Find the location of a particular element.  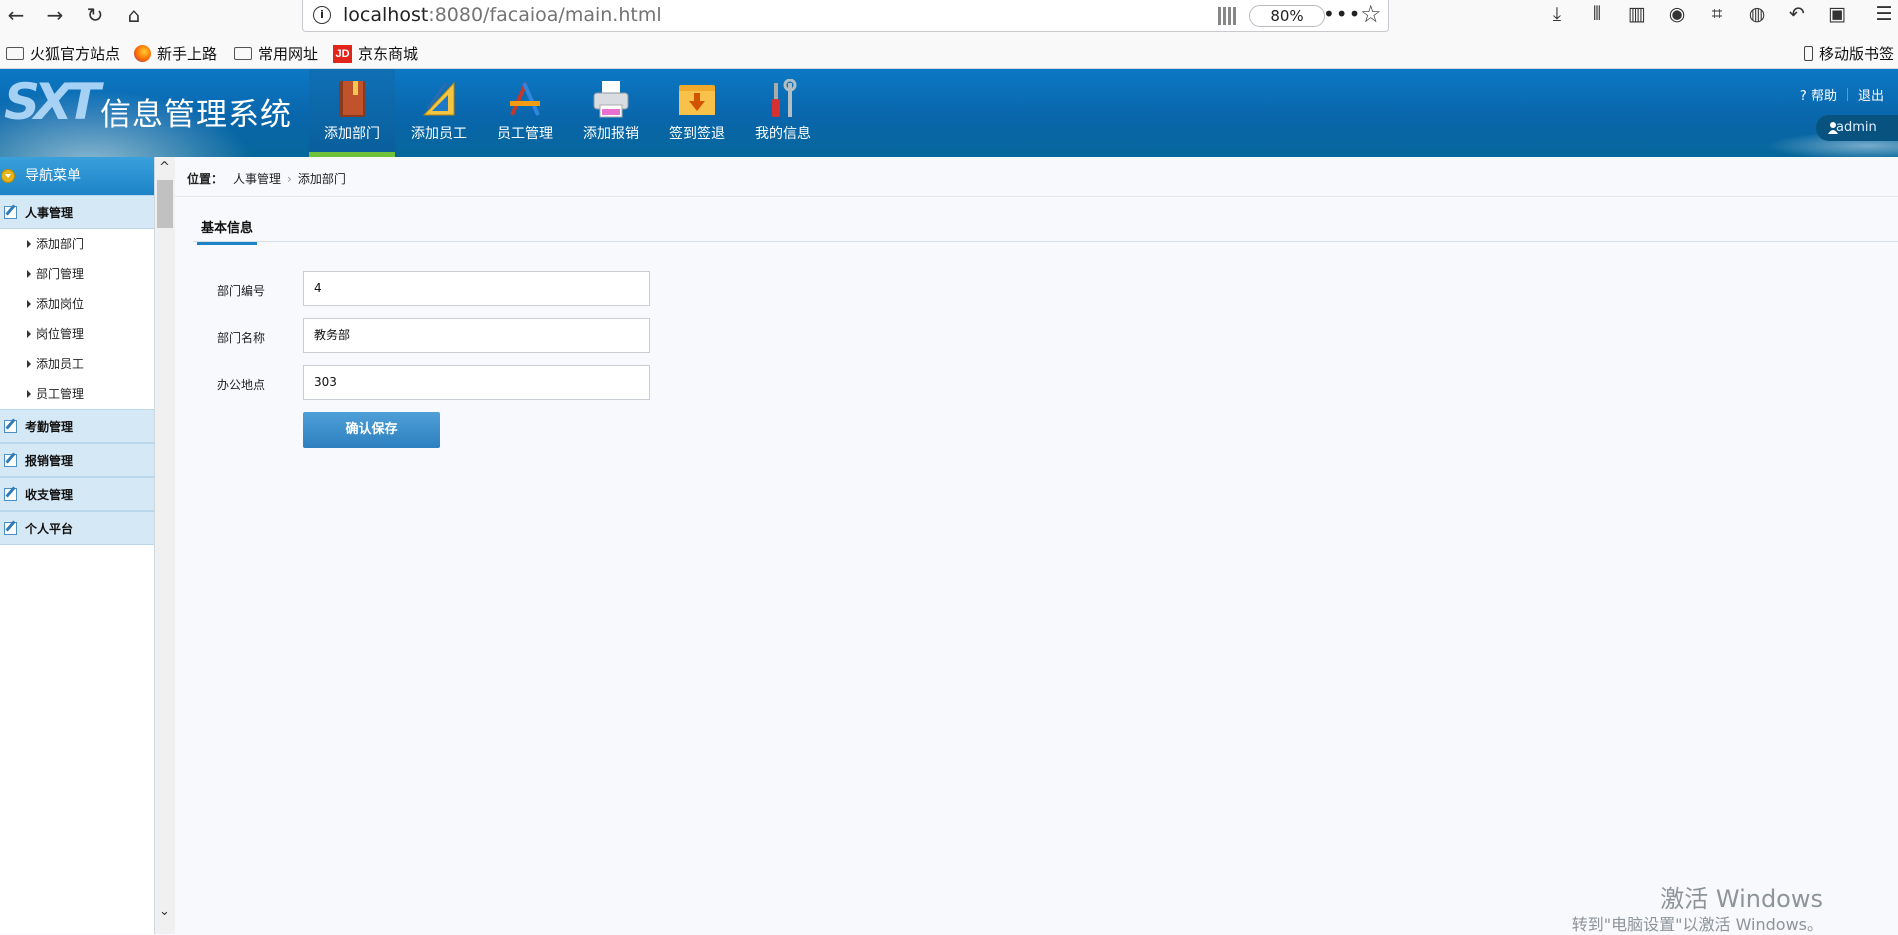

zoom-level: 80% is located at coordinates (1287, 16).